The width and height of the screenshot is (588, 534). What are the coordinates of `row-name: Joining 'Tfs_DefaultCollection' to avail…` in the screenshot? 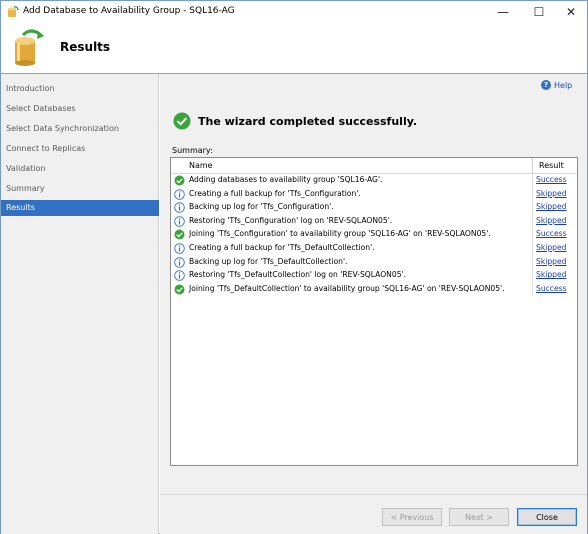 It's located at (347, 288).